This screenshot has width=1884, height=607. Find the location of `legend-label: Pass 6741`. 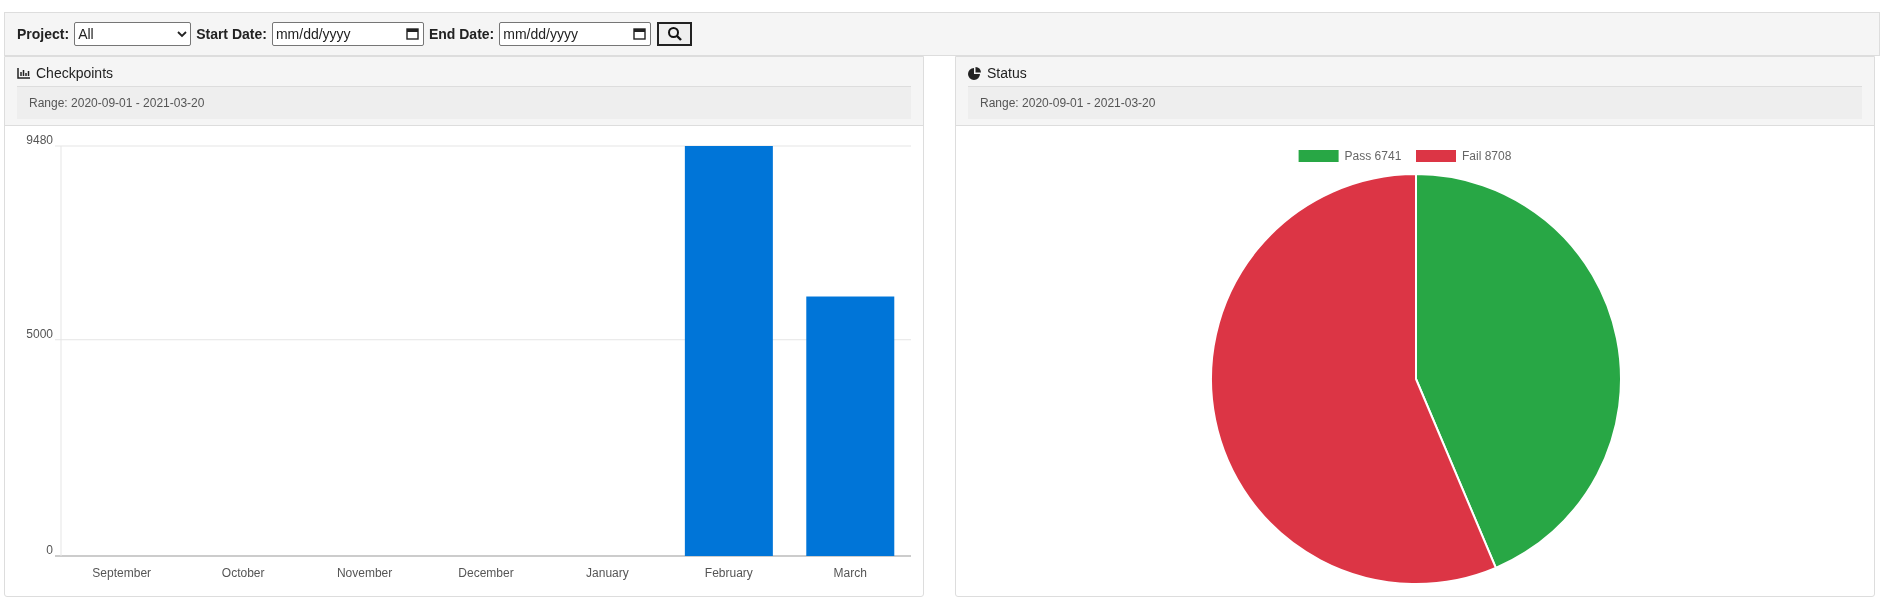

legend-label: Pass 6741 is located at coordinates (1373, 156).